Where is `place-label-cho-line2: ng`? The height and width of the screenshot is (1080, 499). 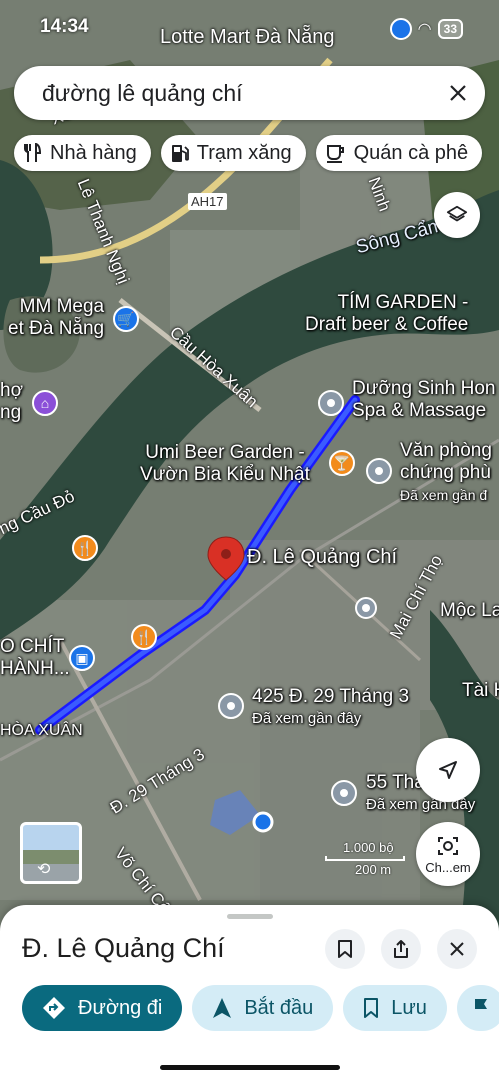 place-label-cho-line2: ng is located at coordinates (11, 412).